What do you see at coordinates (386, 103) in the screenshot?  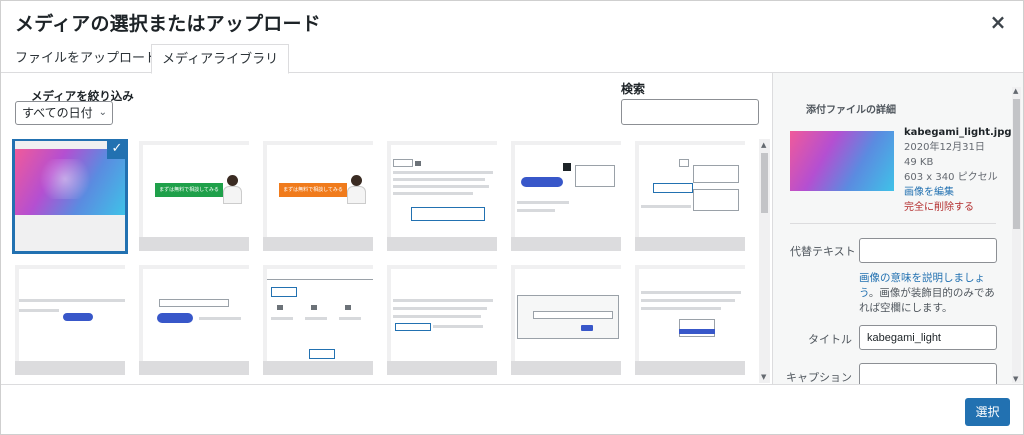 I see `media-toolbar: メディアを絞り込み すべての日付 ⌄ 検索` at bounding box center [386, 103].